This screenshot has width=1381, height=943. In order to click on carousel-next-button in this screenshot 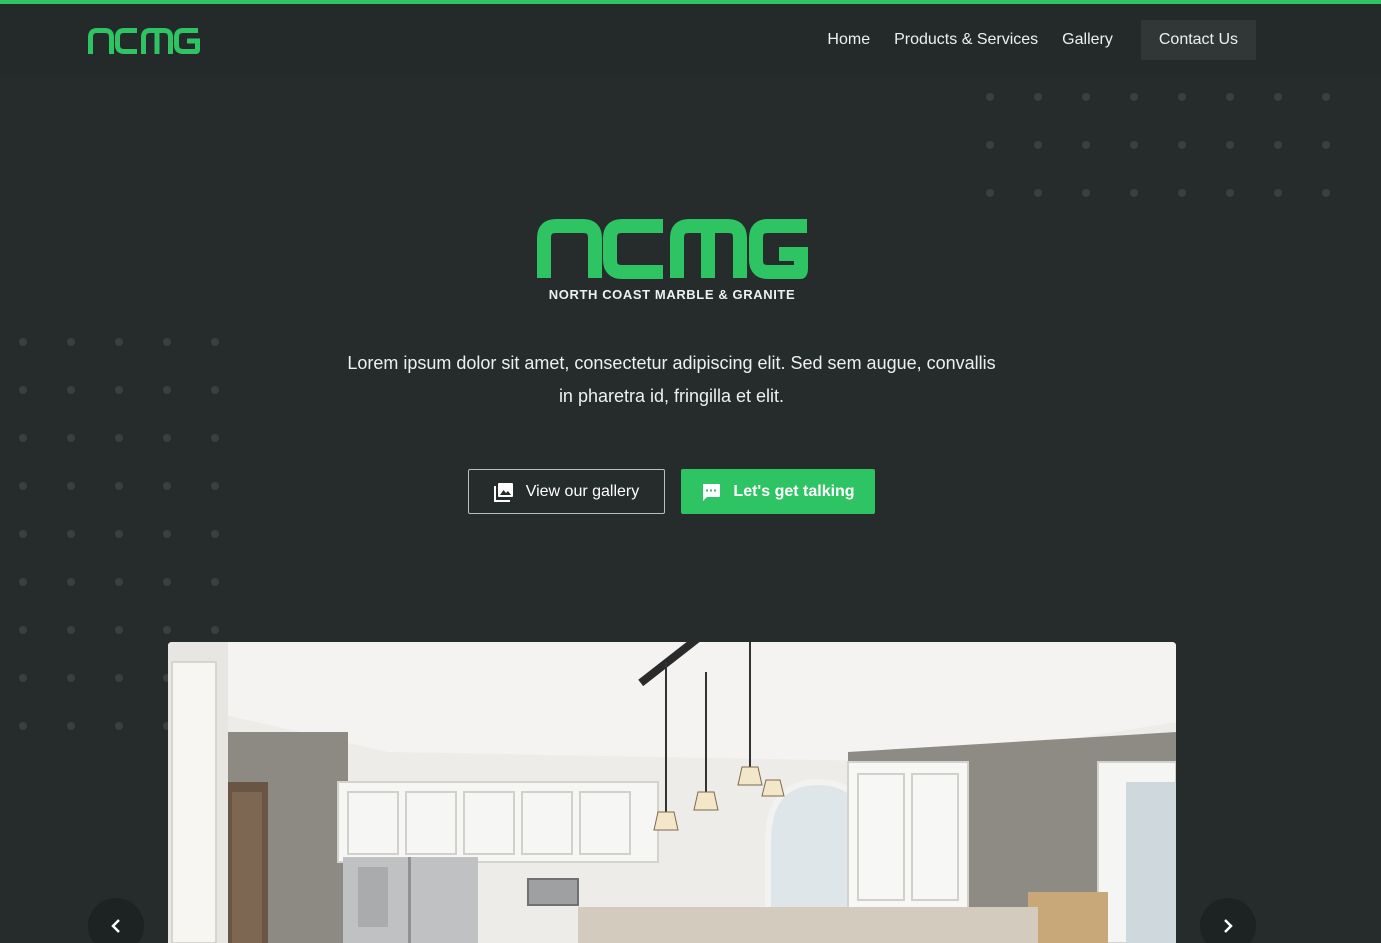, I will do `click(1228, 920)`.